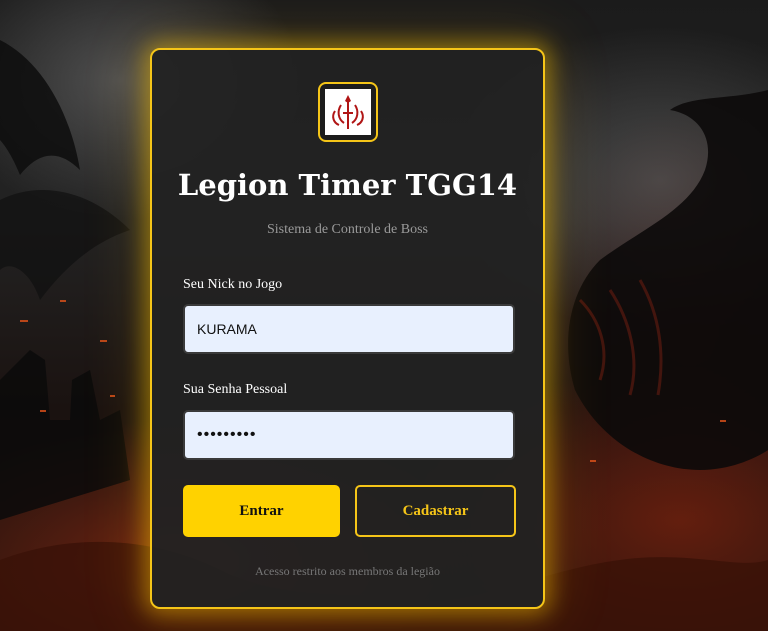 The height and width of the screenshot is (631, 768). I want to click on password-label: Sua Senha Pessoal, so click(235, 389).